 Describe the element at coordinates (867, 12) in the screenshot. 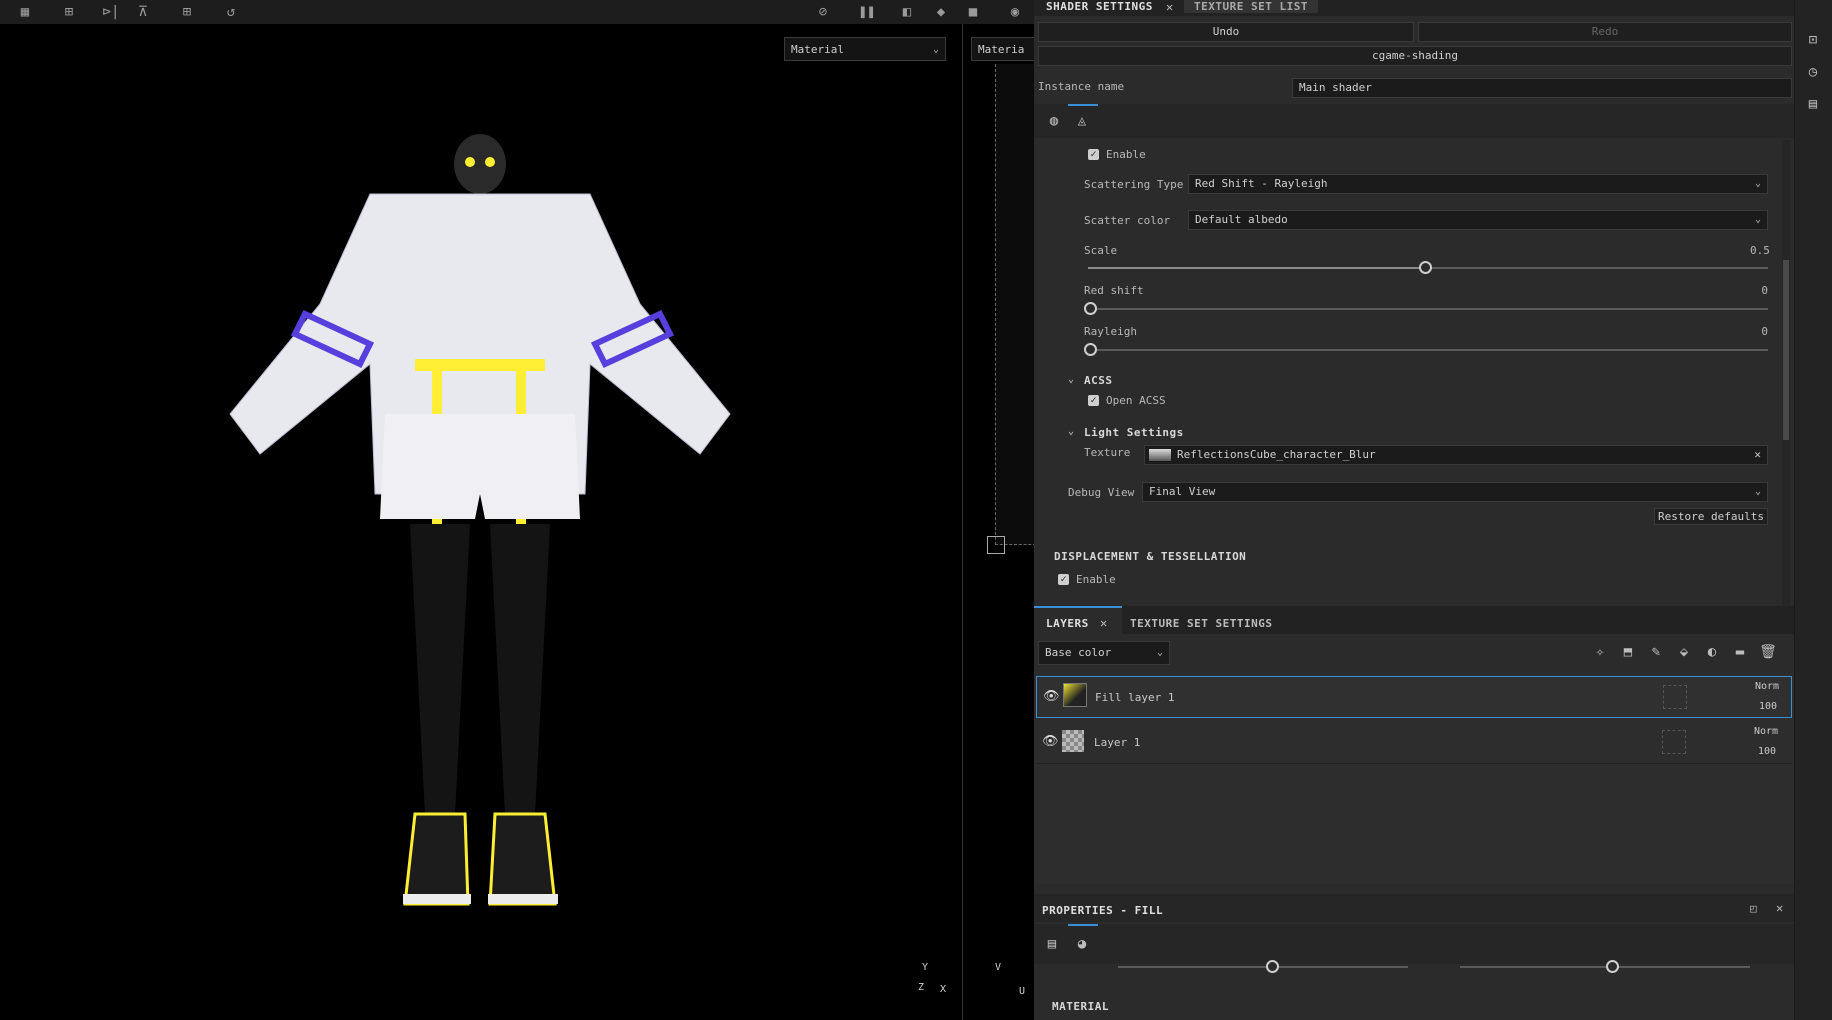

I see `pause-icon: ❚❚` at that location.